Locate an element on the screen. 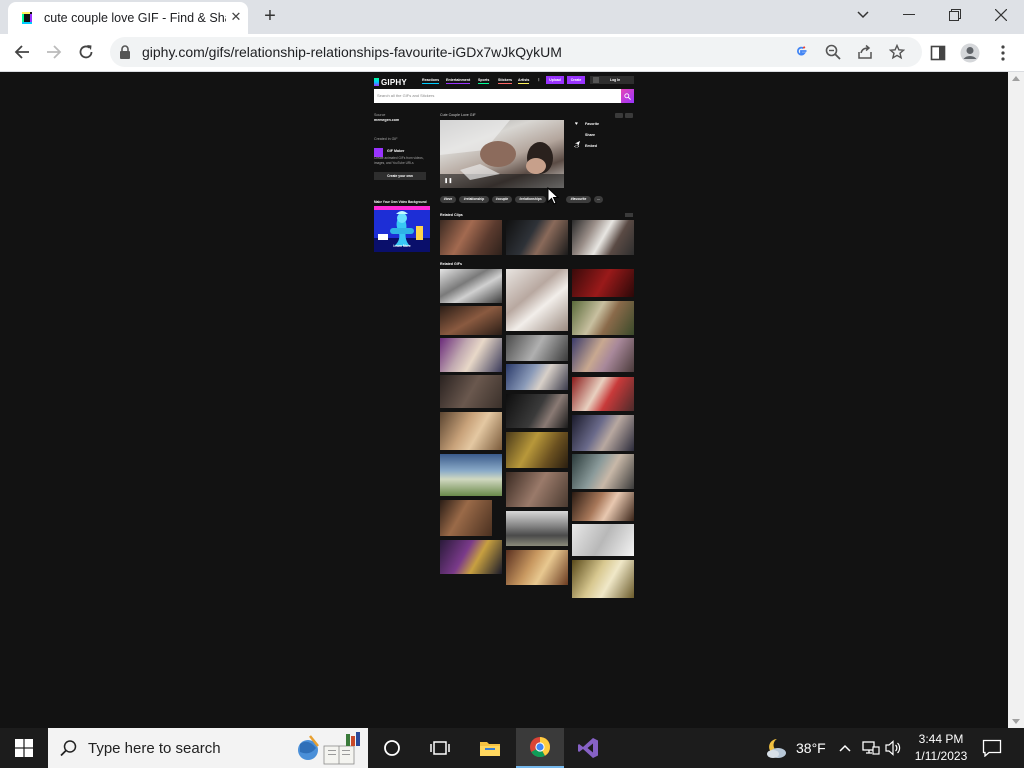 The image size is (1024, 768). new-tab-button: + is located at coordinates (270, 17).